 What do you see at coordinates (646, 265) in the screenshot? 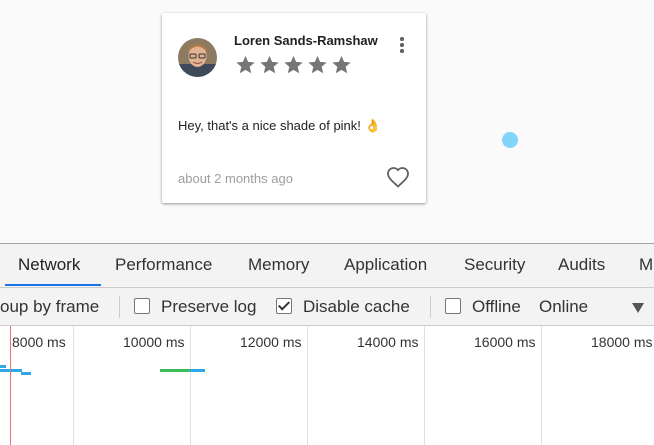
I see `tab-more: M` at bounding box center [646, 265].